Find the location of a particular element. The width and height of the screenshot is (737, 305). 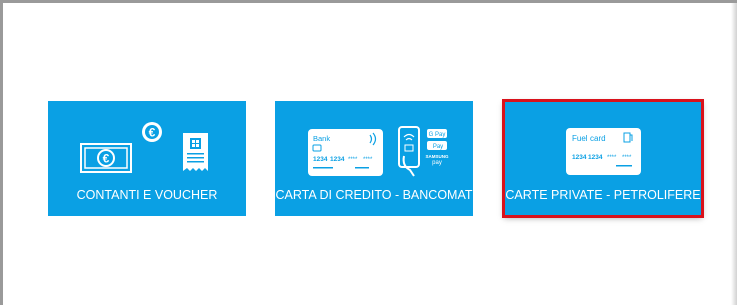

card-bank-text: Bank is located at coordinates (321, 138).